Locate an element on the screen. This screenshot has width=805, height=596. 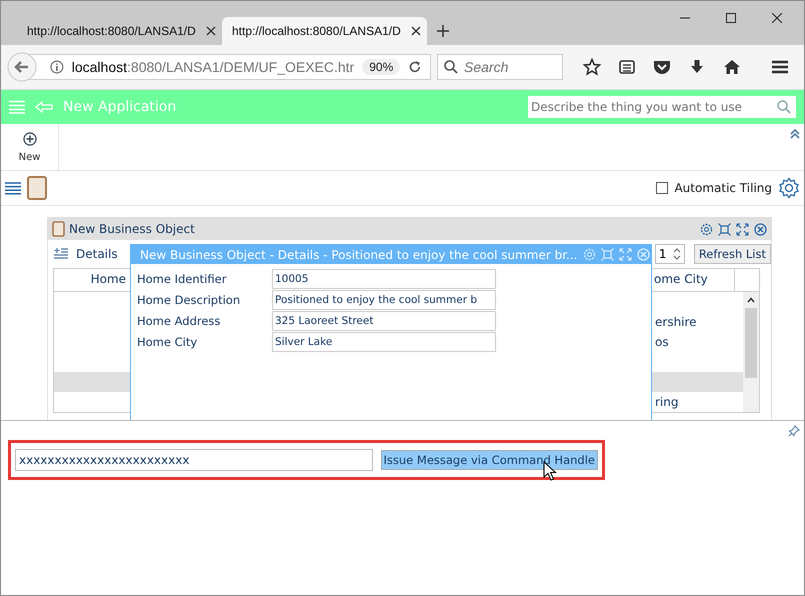
field-label: Home Identifier is located at coordinates (182, 279).